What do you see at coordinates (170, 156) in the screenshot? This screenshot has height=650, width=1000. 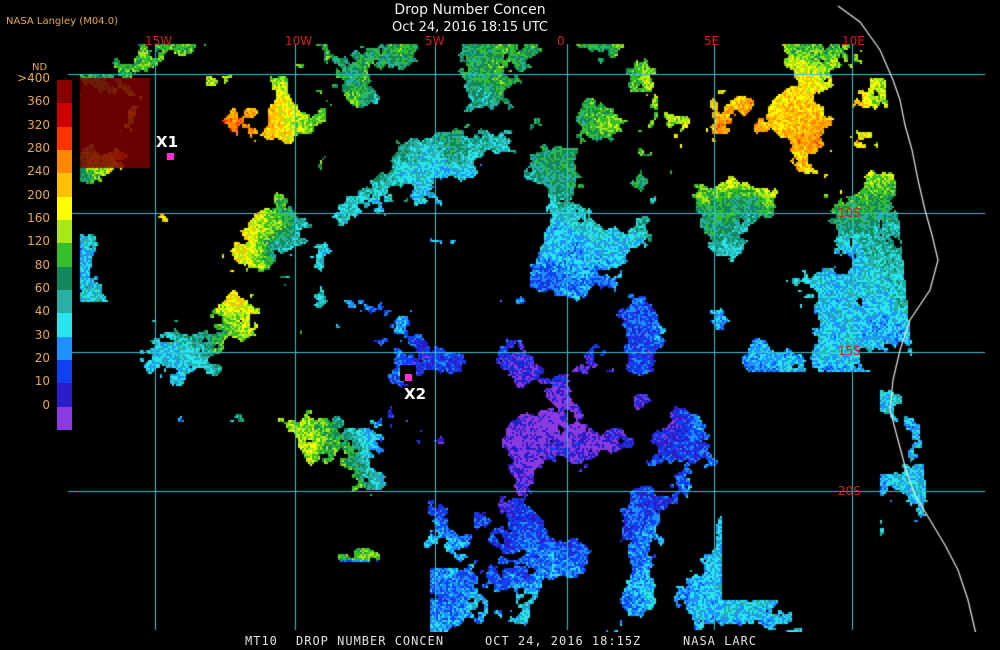 I see `site-x1-marker` at bounding box center [170, 156].